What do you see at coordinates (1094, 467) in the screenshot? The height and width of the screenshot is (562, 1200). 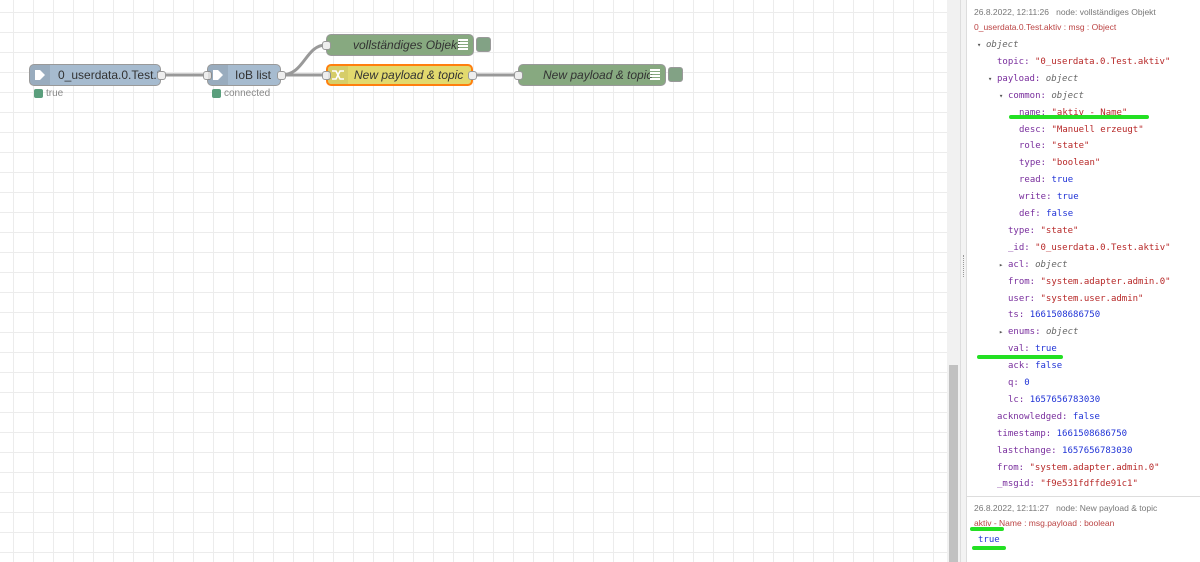 I see `tree-value: "system.adapter.admin.0"` at bounding box center [1094, 467].